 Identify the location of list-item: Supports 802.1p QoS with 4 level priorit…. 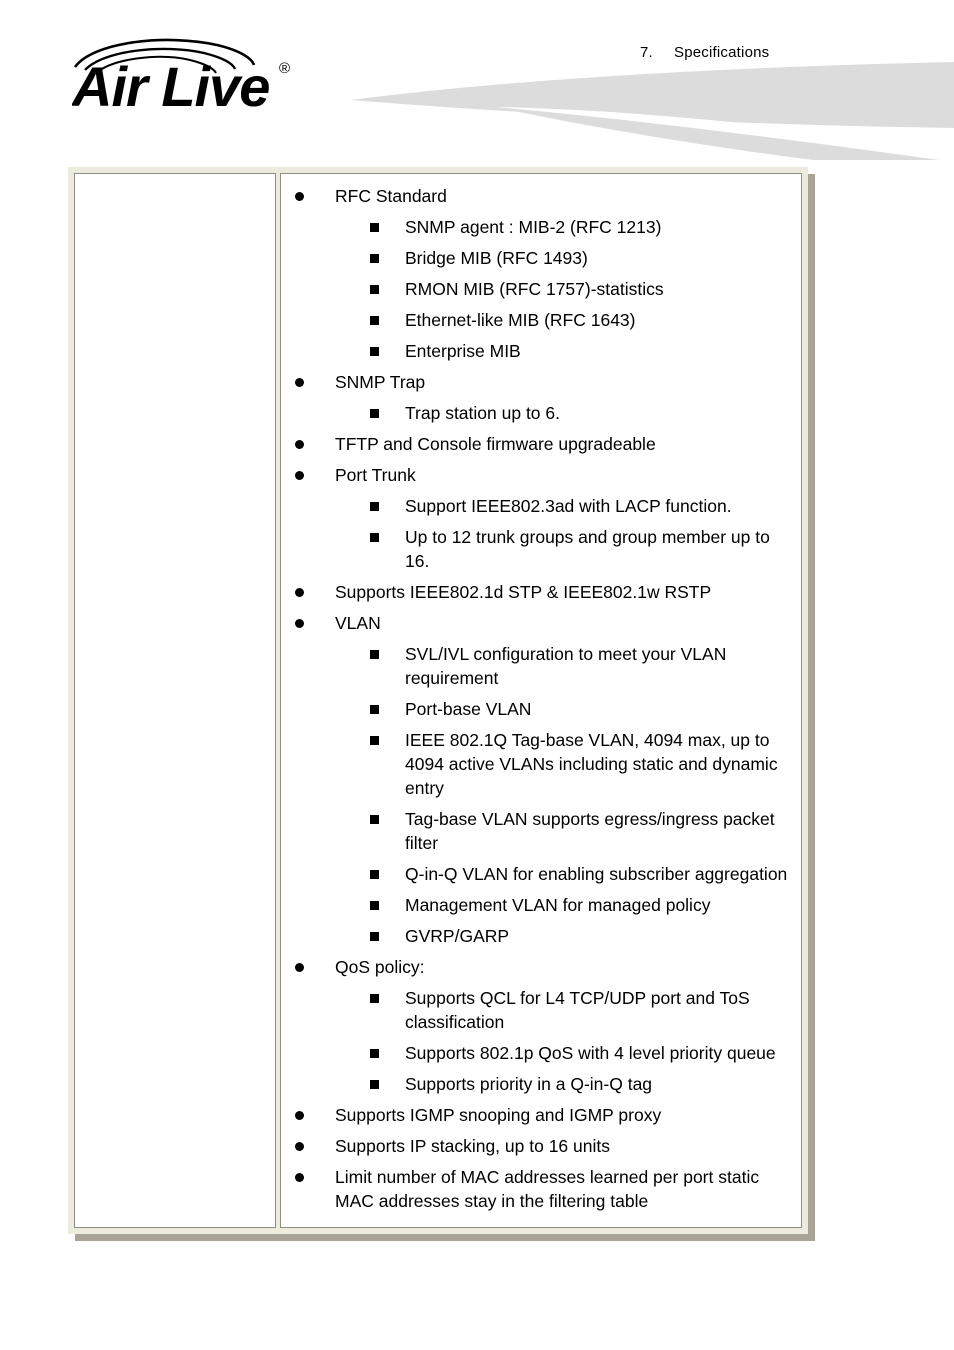
(581, 1053).